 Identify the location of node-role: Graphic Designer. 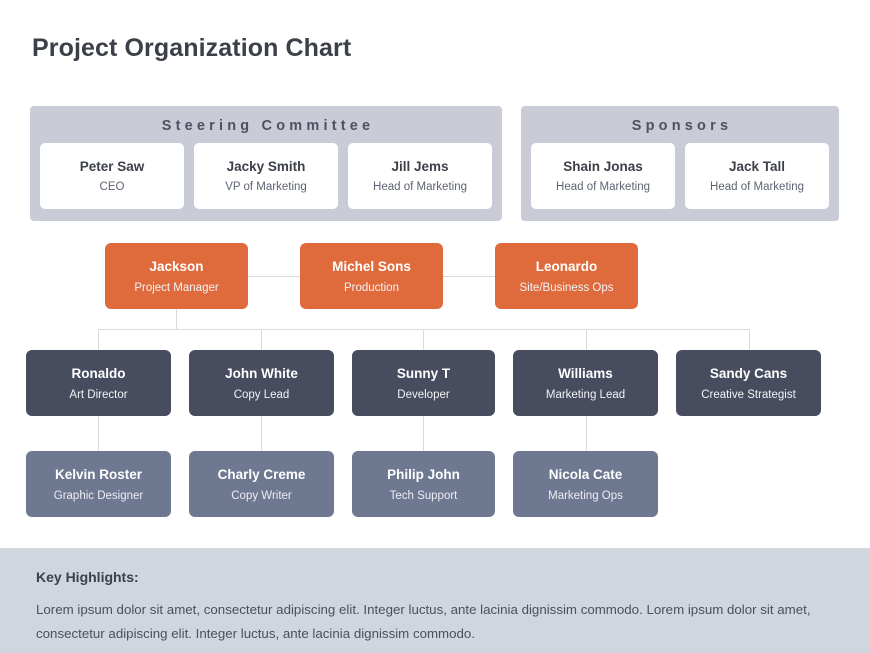
(98, 495).